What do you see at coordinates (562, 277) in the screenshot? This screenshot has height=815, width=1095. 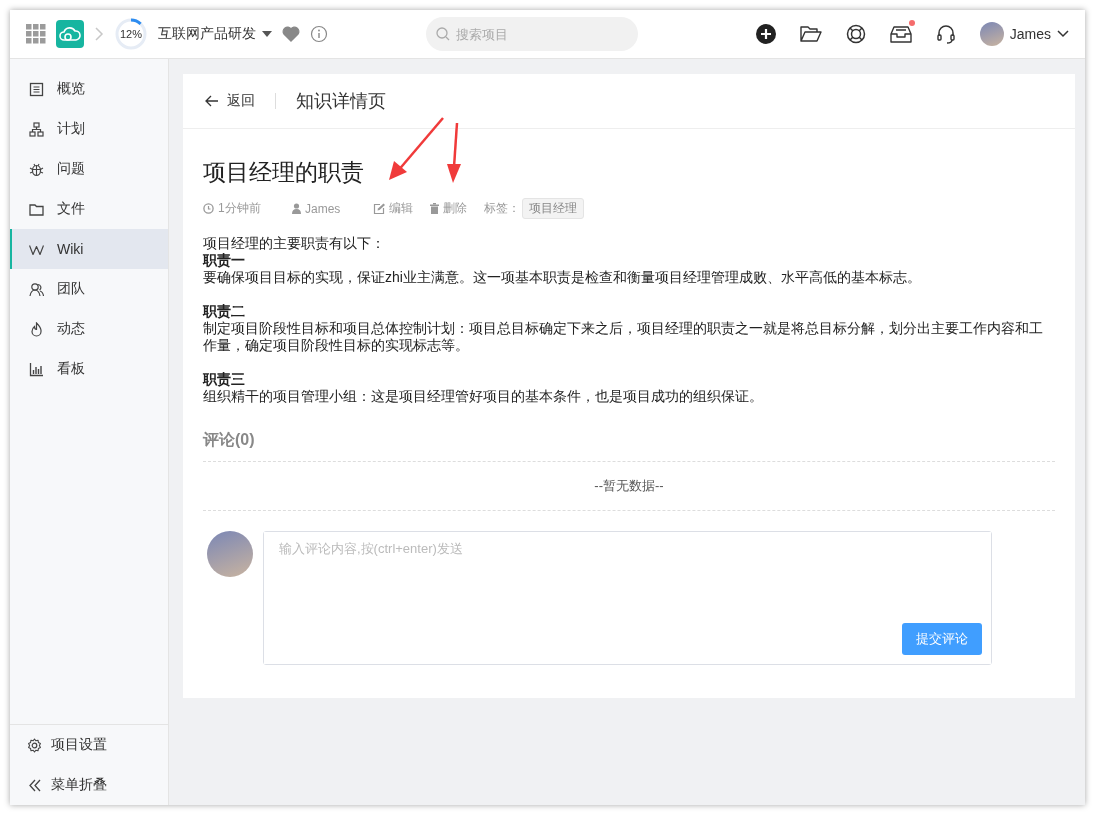 I see `article-paragraph: 要确保项目目标的实现，保证zhi业主满意。这一项基本职责是检查和衡量项目经理管理成败、水平高低的基本标志。` at bounding box center [562, 277].